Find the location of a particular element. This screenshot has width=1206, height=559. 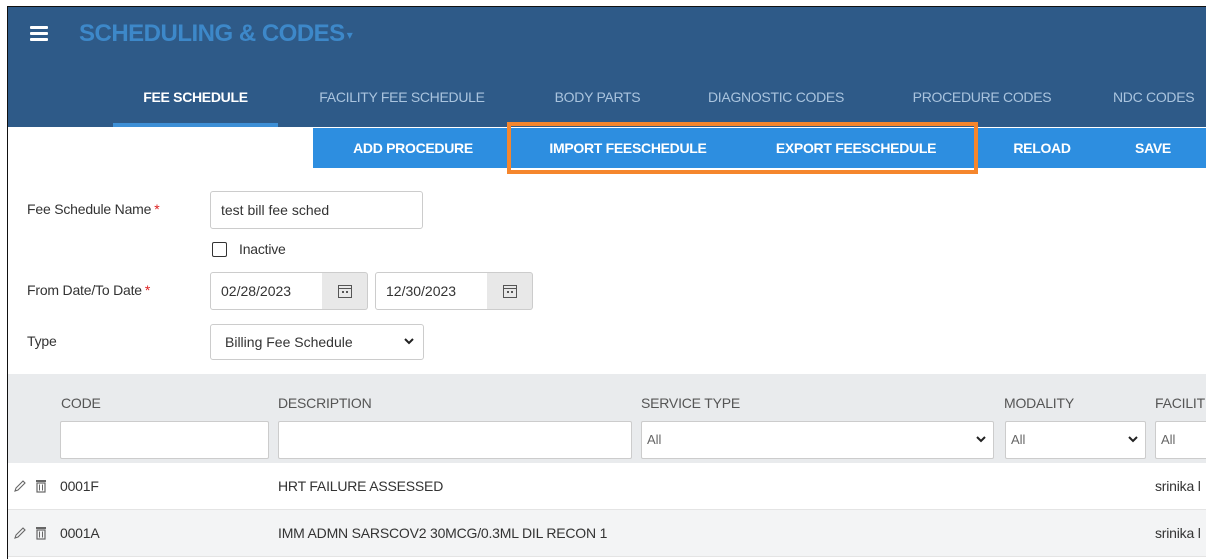

service-type-filter-select: All is located at coordinates (817, 440).